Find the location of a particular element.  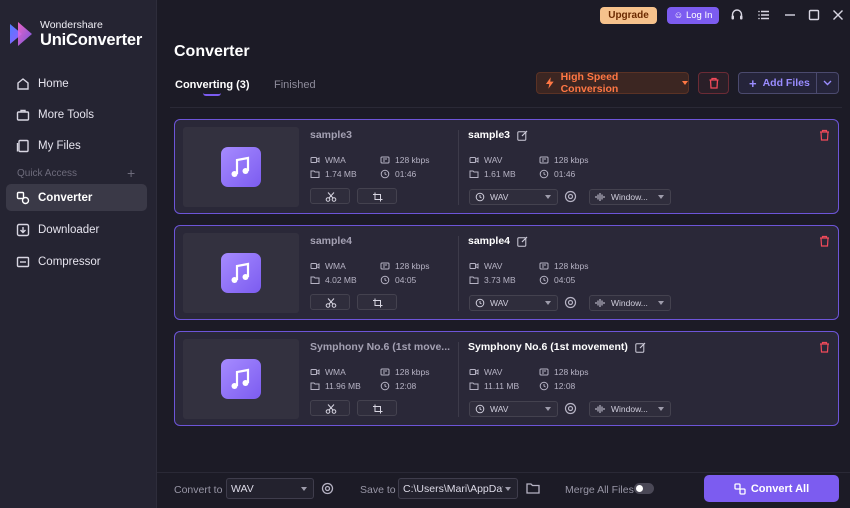

sidebar-item-my-files: My Files is located at coordinates (76, 145).